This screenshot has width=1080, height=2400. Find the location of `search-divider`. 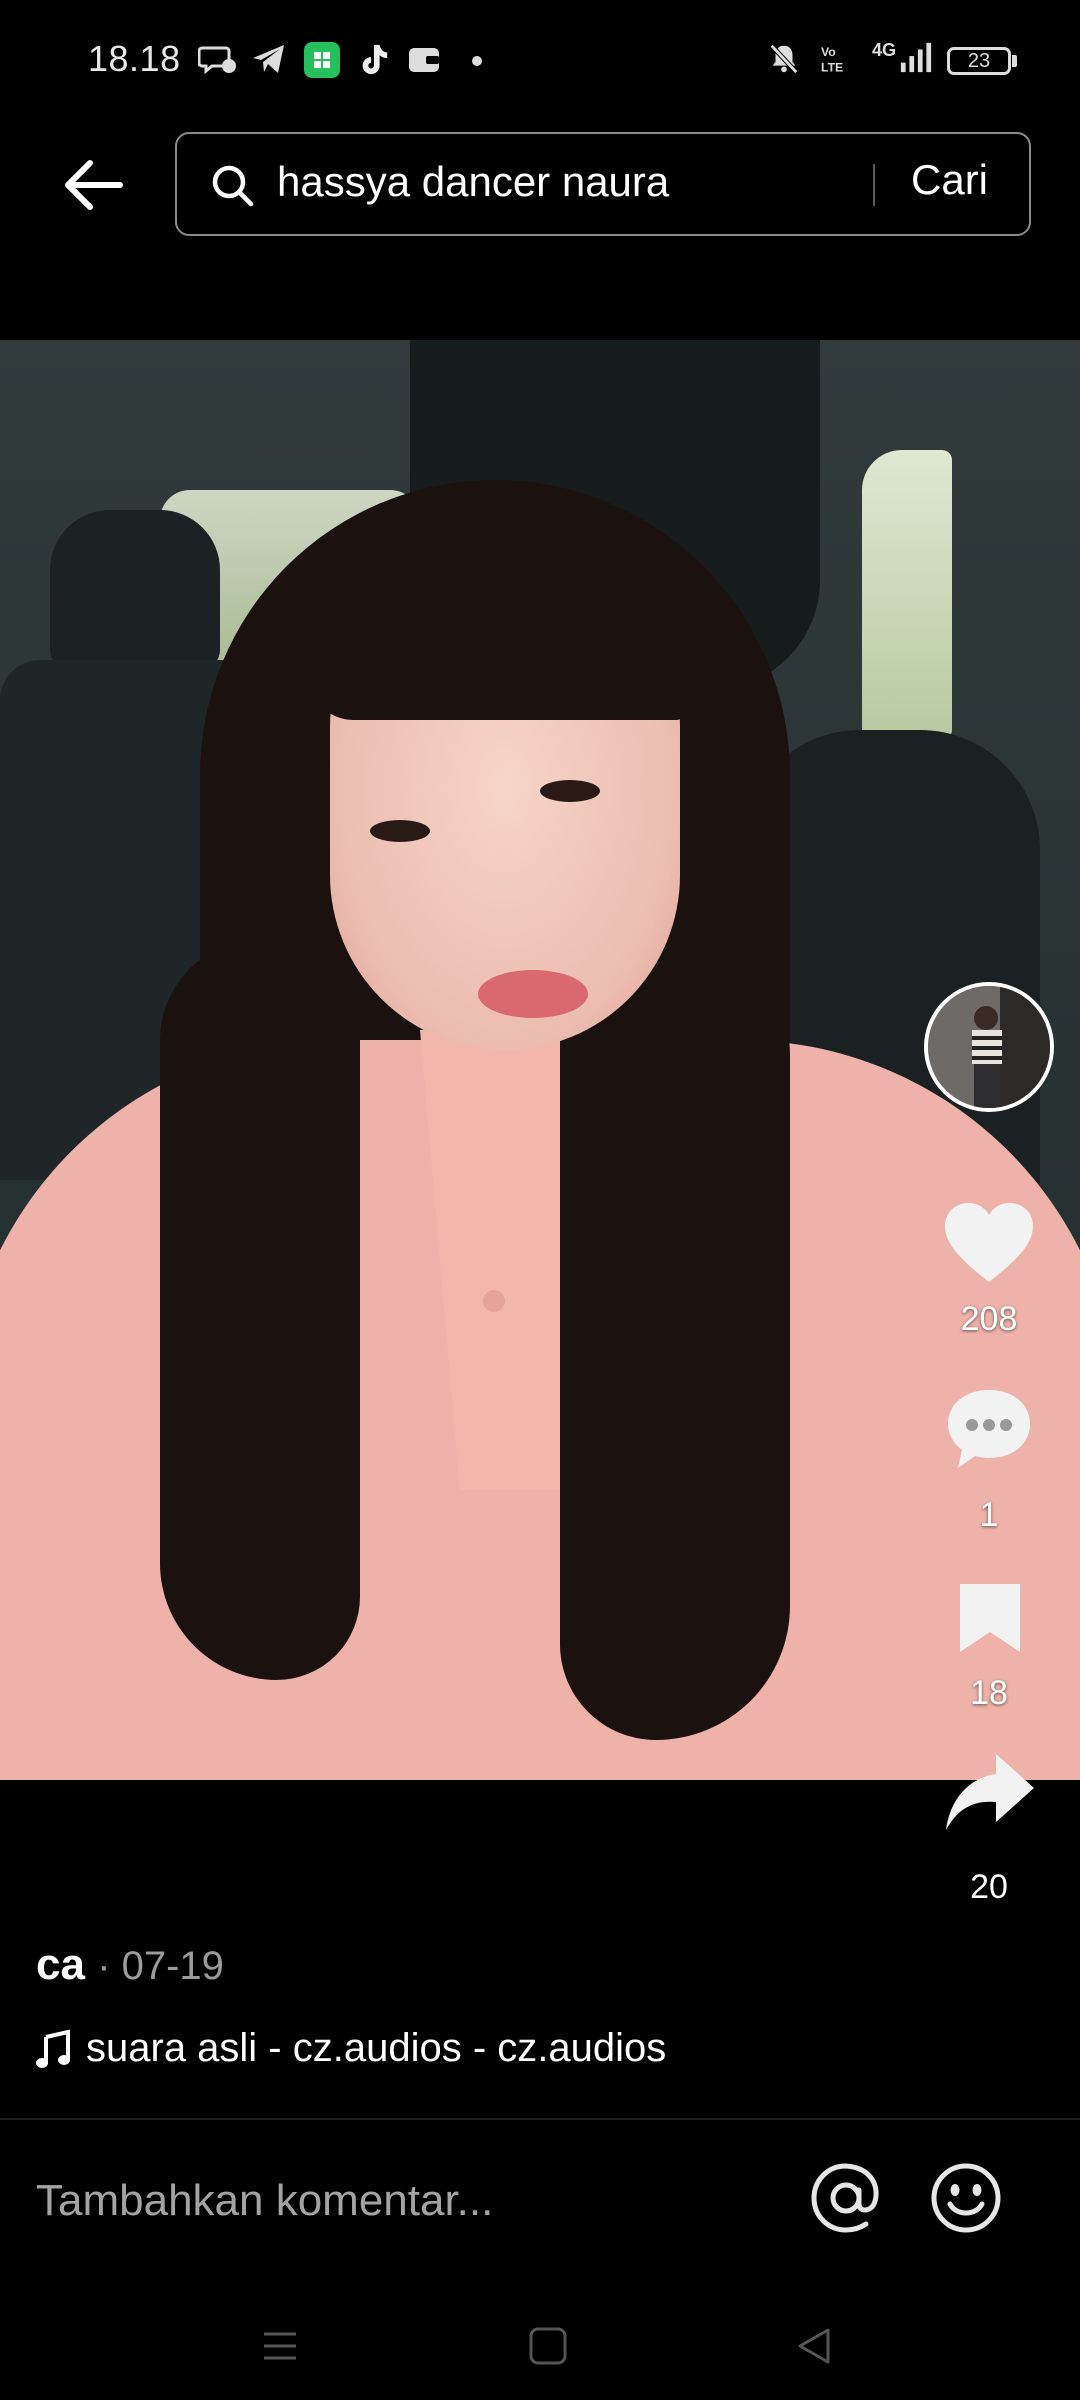

search-divider is located at coordinates (874, 185).